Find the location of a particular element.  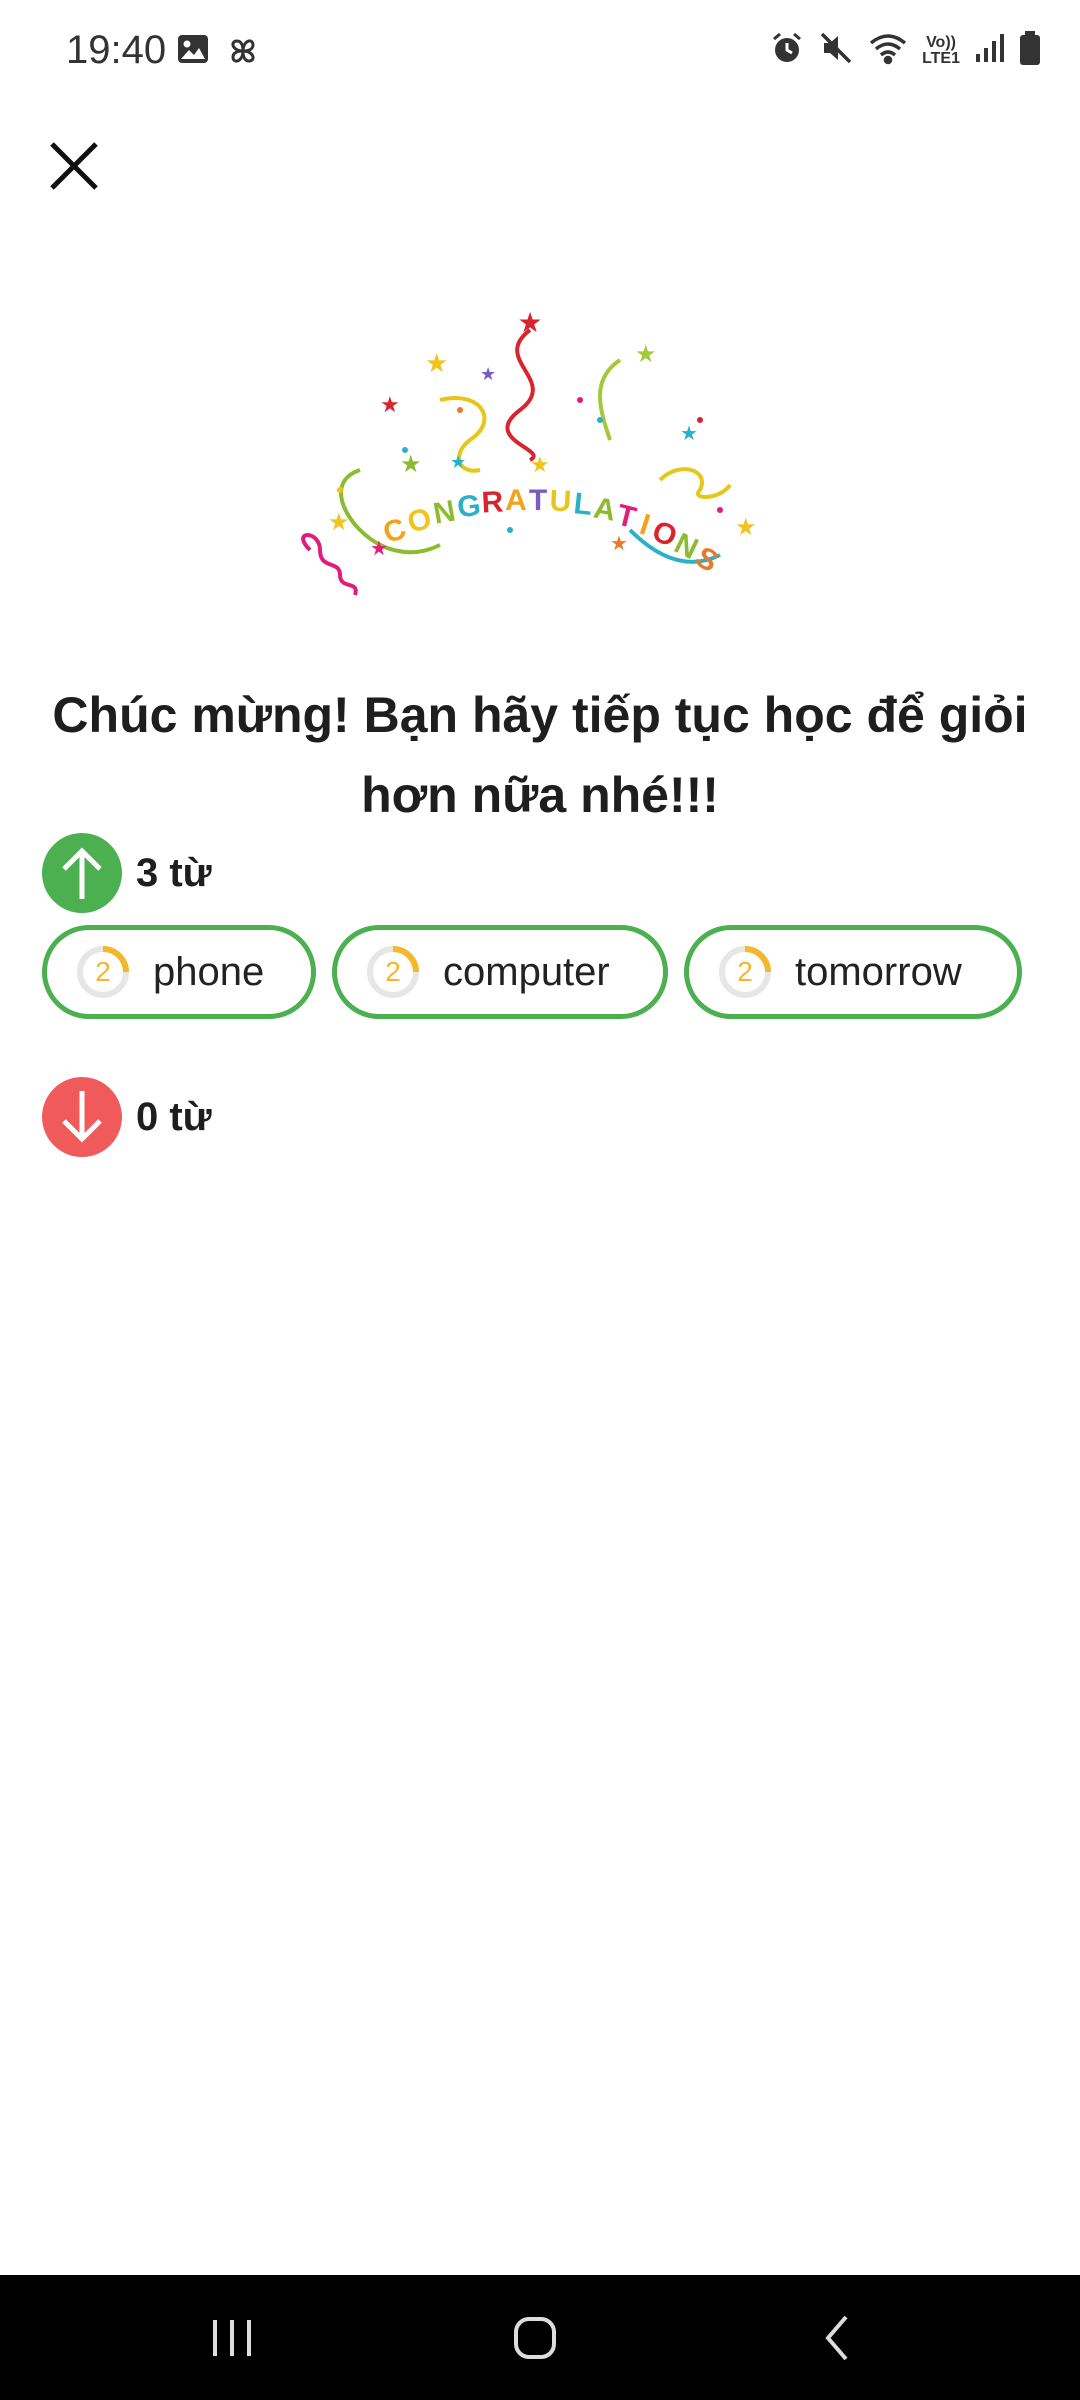

word-text: phone is located at coordinates (209, 971).